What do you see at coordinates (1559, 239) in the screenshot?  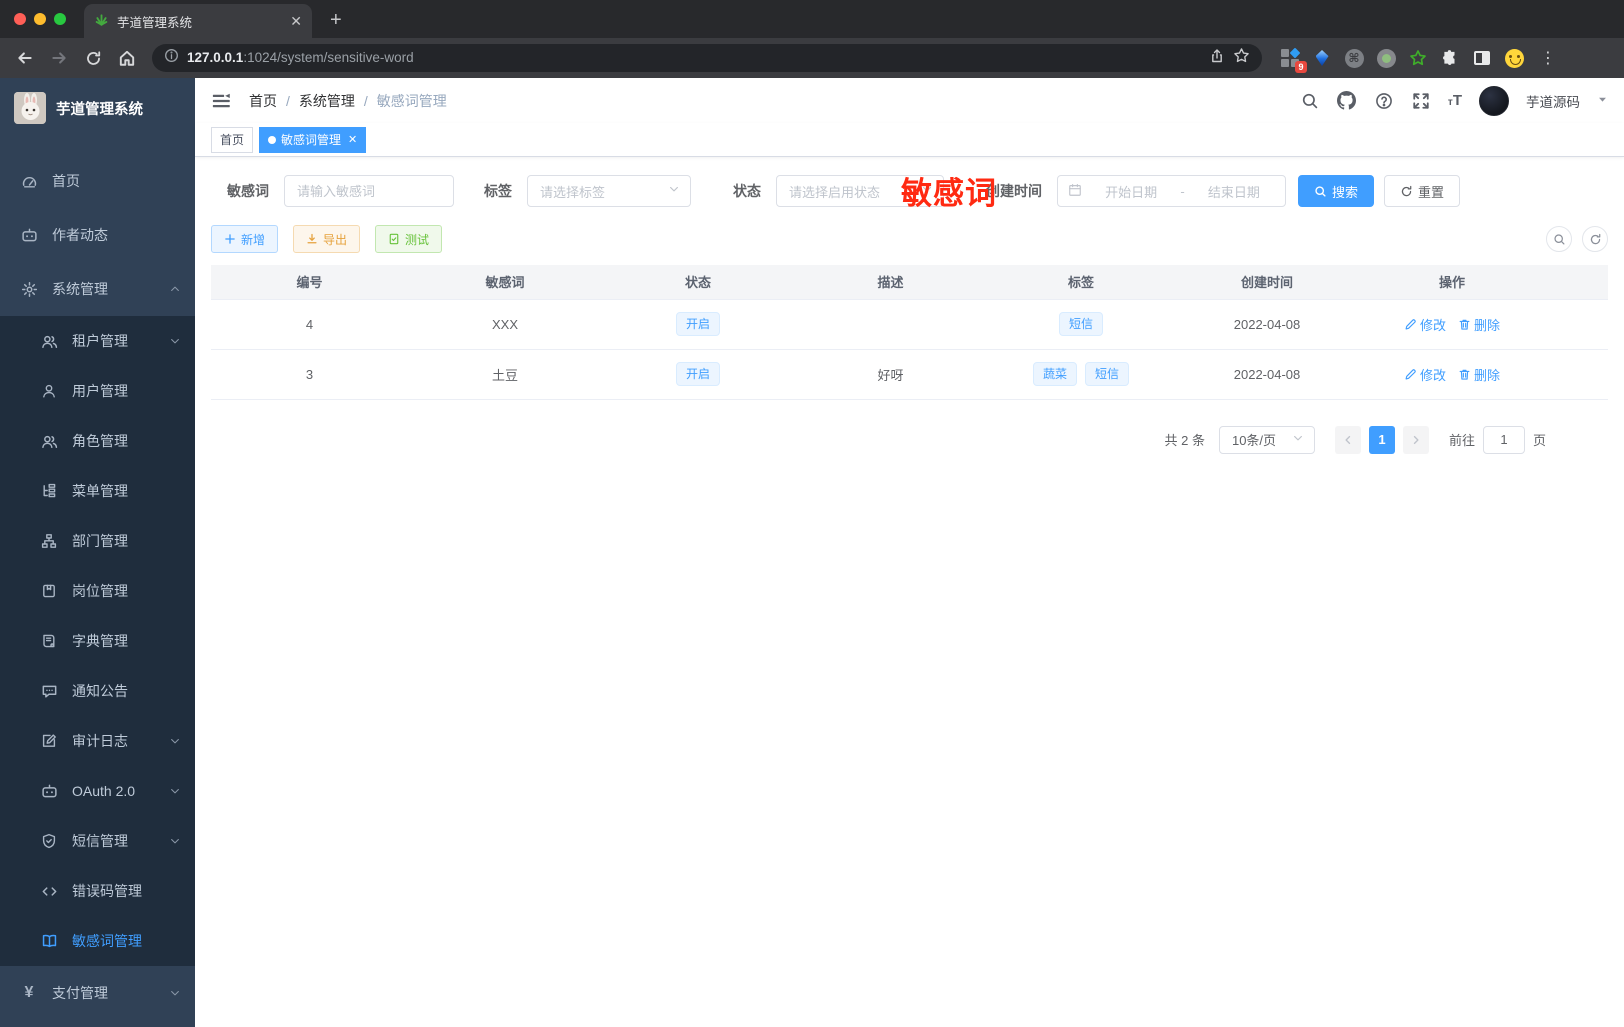 I see `show-search-icon` at bounding box center [1559, 239].